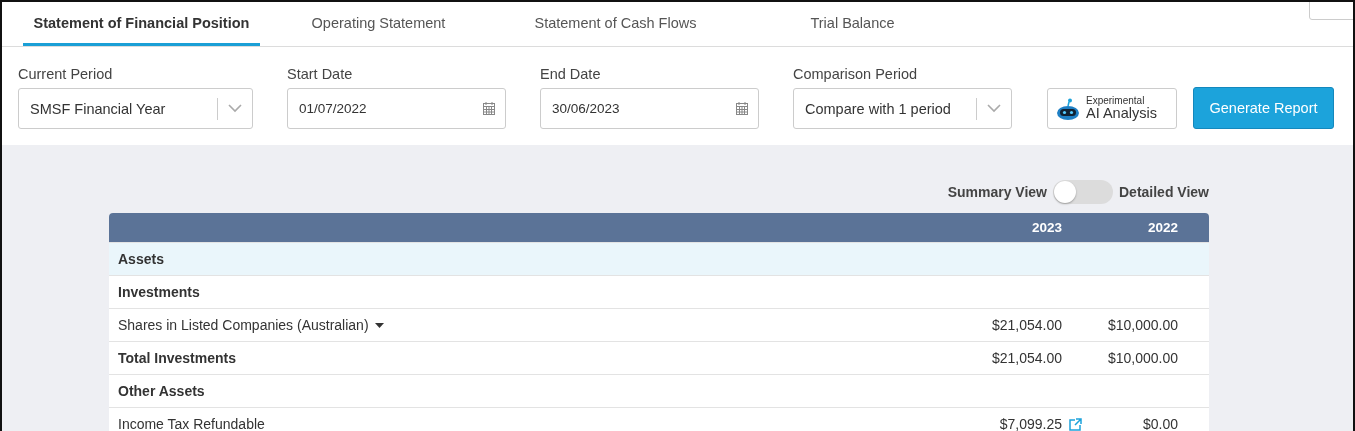 This screenshot has width=1355, height=431. I want to click on row-label: Assets, so click(141, 259).